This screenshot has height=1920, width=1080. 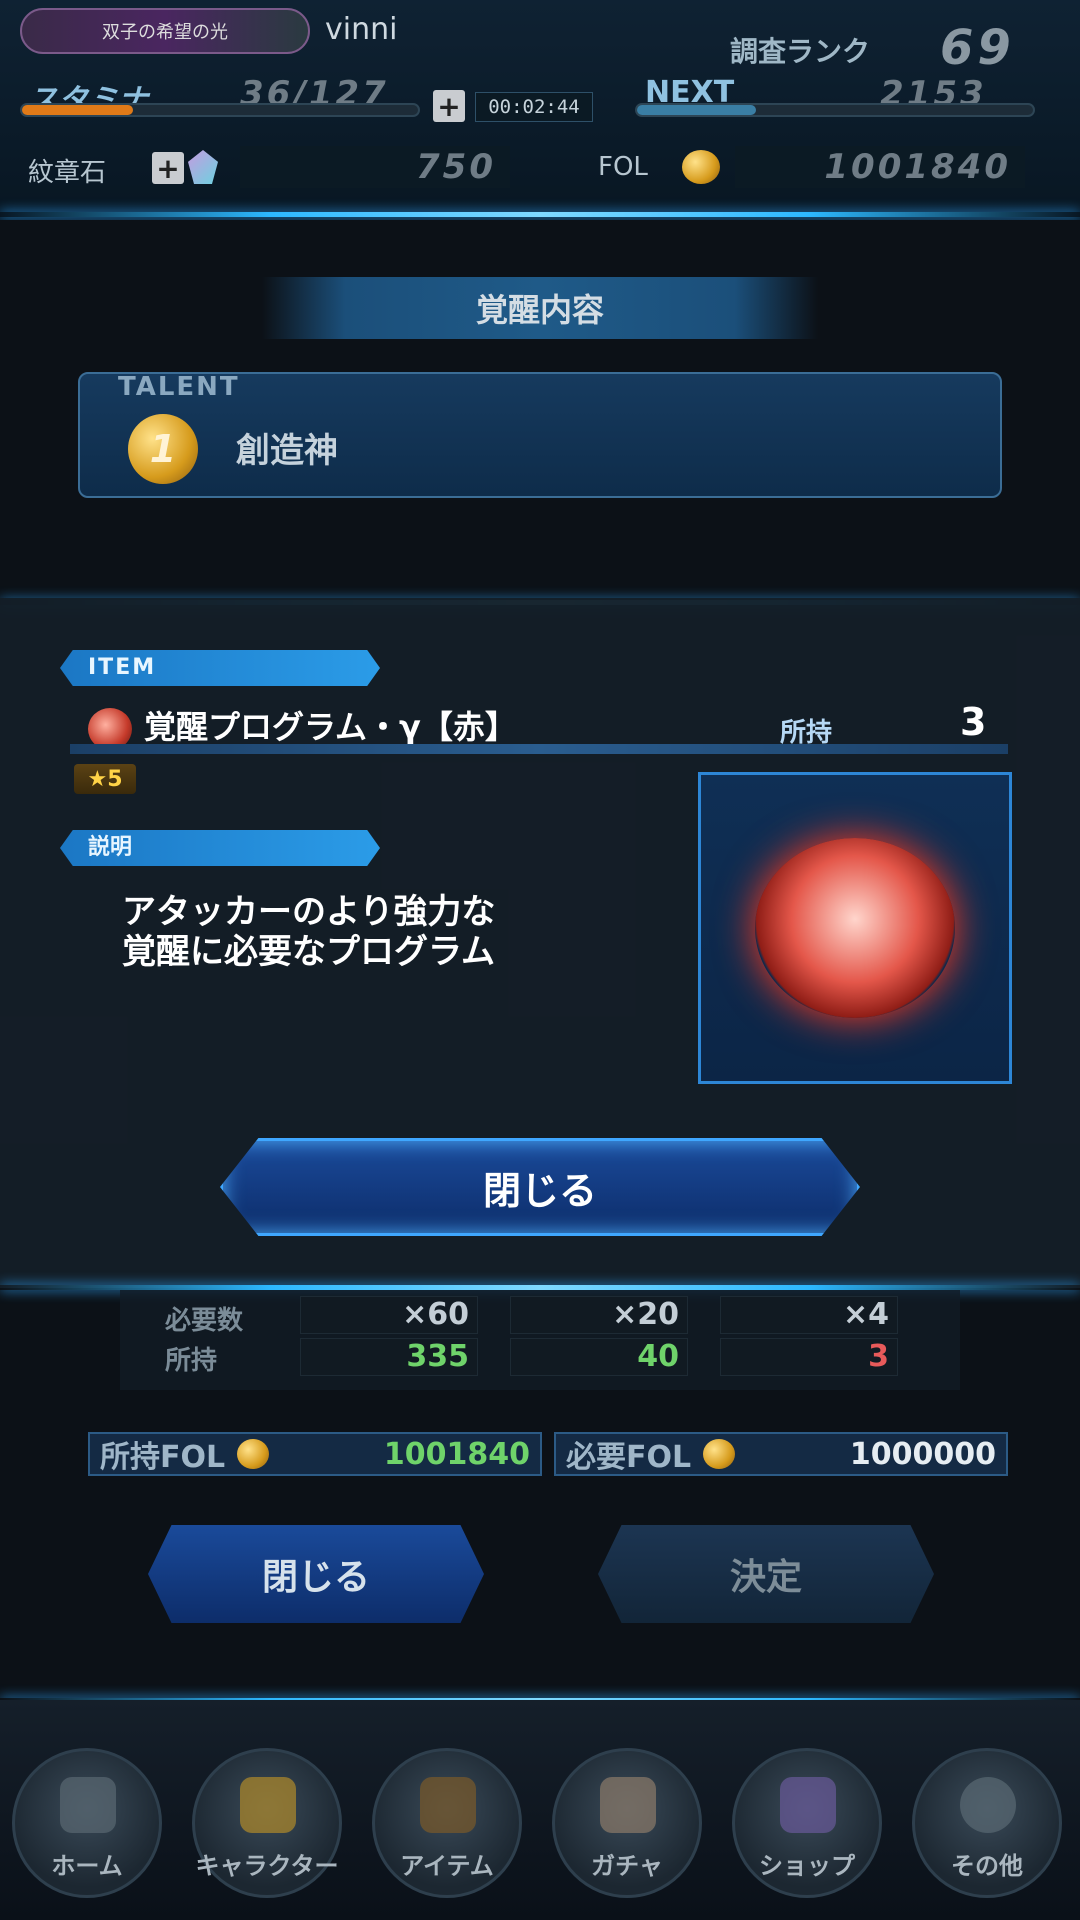 What do you see at coordinates (800, 51) in the screenshot?
I see `rank-label: 調査ランク` at bounding box center [800, 51].